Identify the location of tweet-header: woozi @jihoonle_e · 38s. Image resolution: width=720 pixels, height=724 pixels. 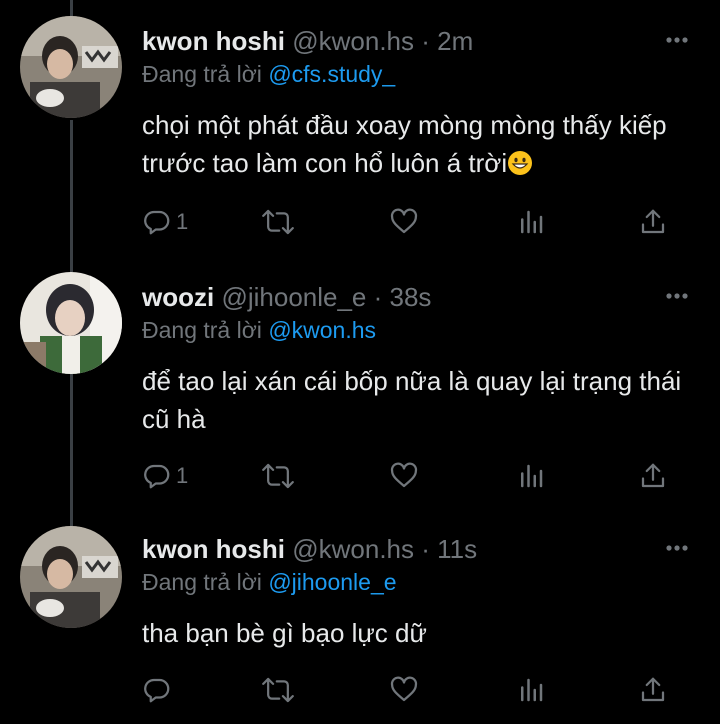
(286, 297).